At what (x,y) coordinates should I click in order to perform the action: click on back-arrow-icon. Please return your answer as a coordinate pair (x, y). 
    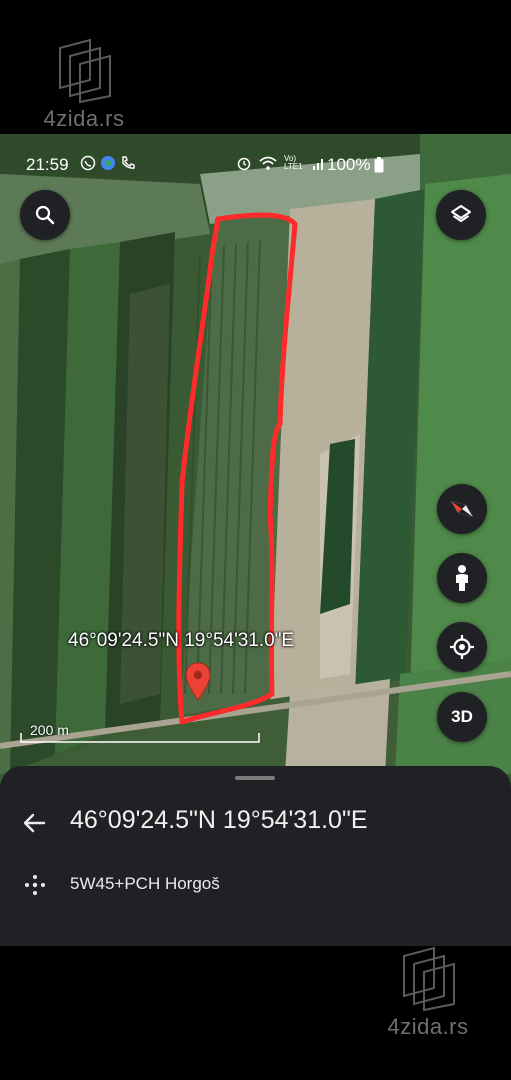
    Looking at the image, I should click on (34, 823).